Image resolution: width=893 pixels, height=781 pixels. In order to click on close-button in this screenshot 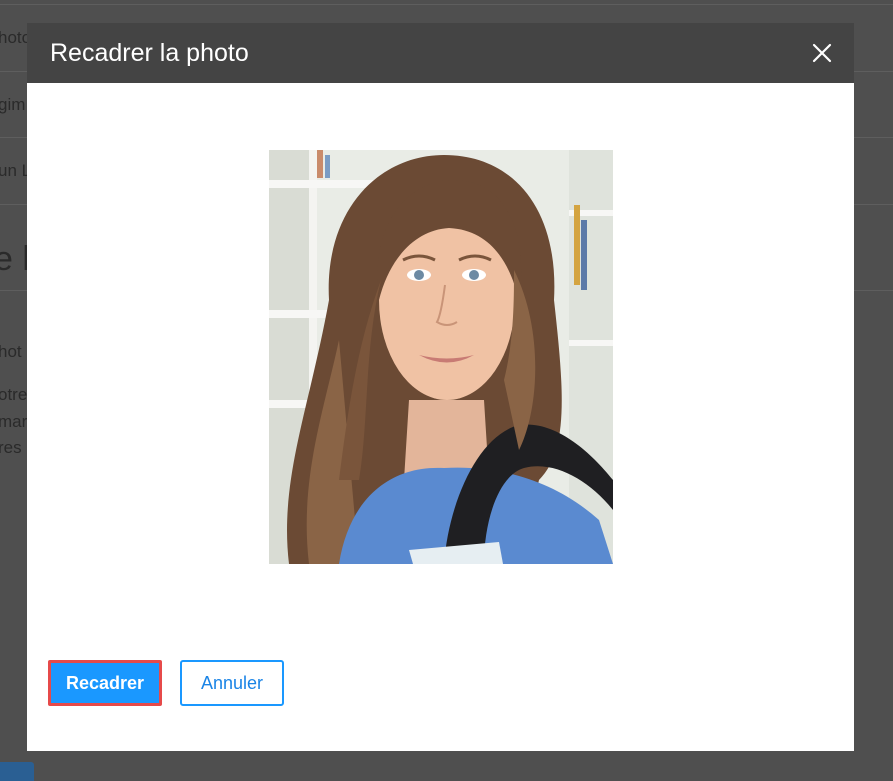, I will do `click(822, 53)`.